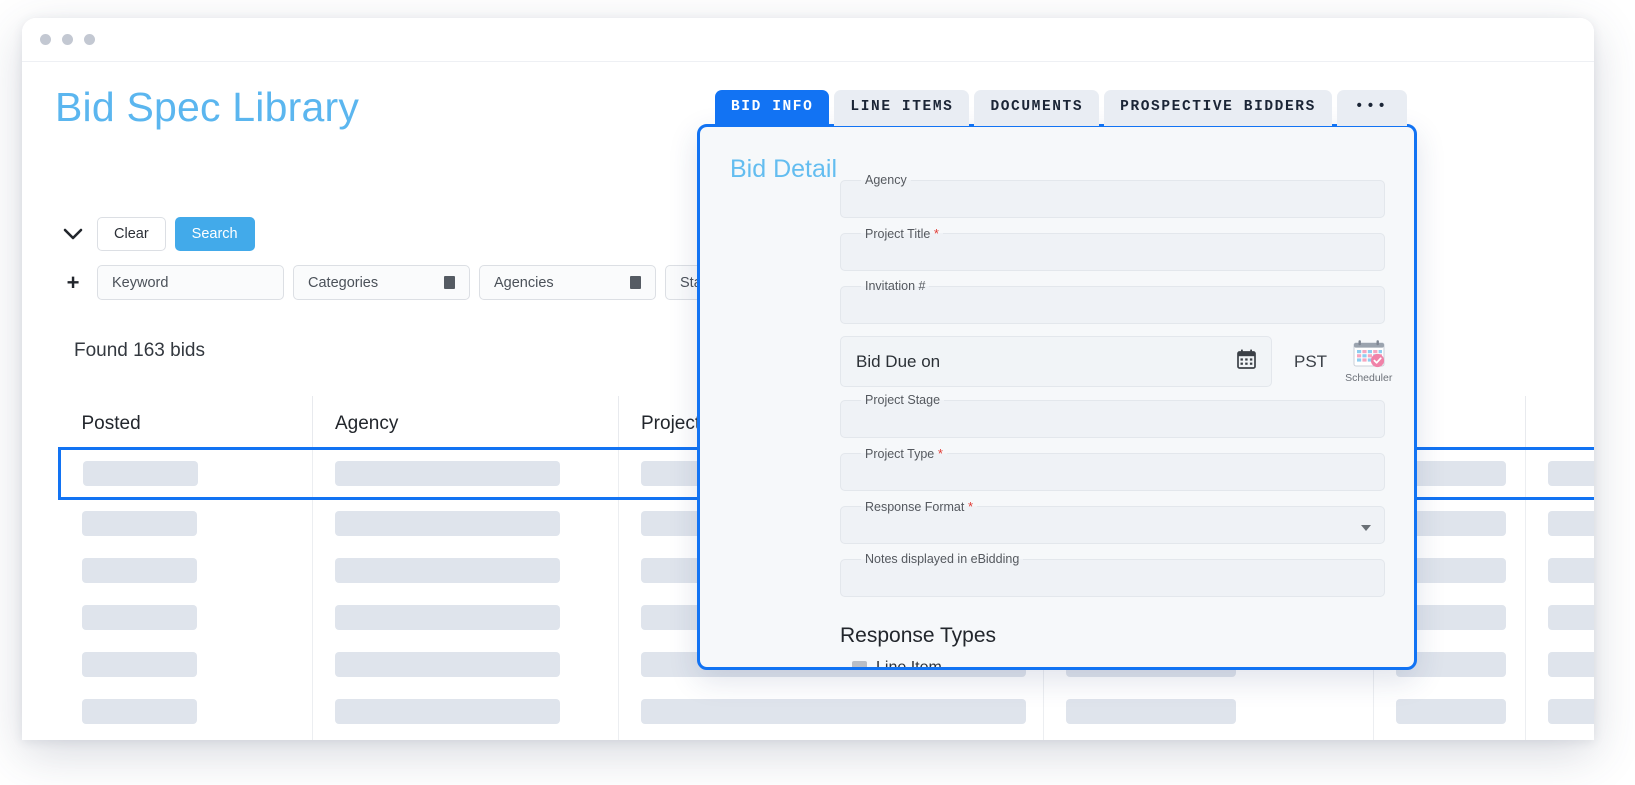 The image size is (1635, 785). I want to click on column-header-agency: Agency, so click(465, 422).